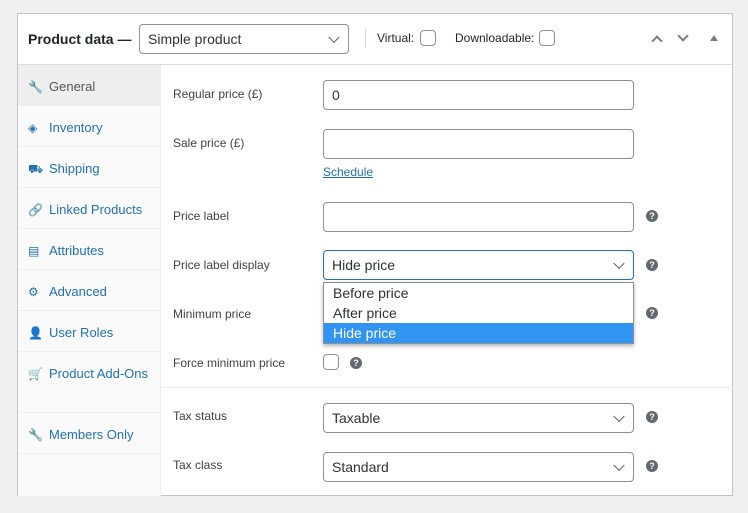  I want to click on tab-general: 🔧 General, so click(89, 85).